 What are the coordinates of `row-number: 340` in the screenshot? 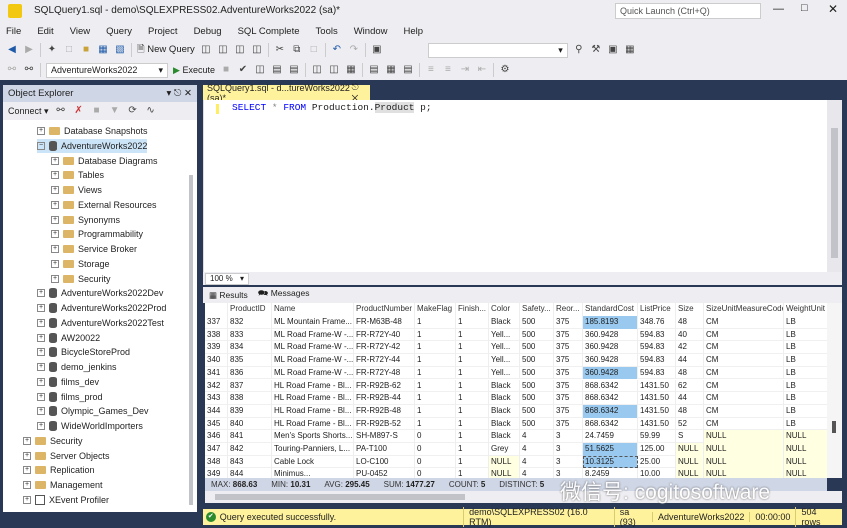 It's located at (216, 360).